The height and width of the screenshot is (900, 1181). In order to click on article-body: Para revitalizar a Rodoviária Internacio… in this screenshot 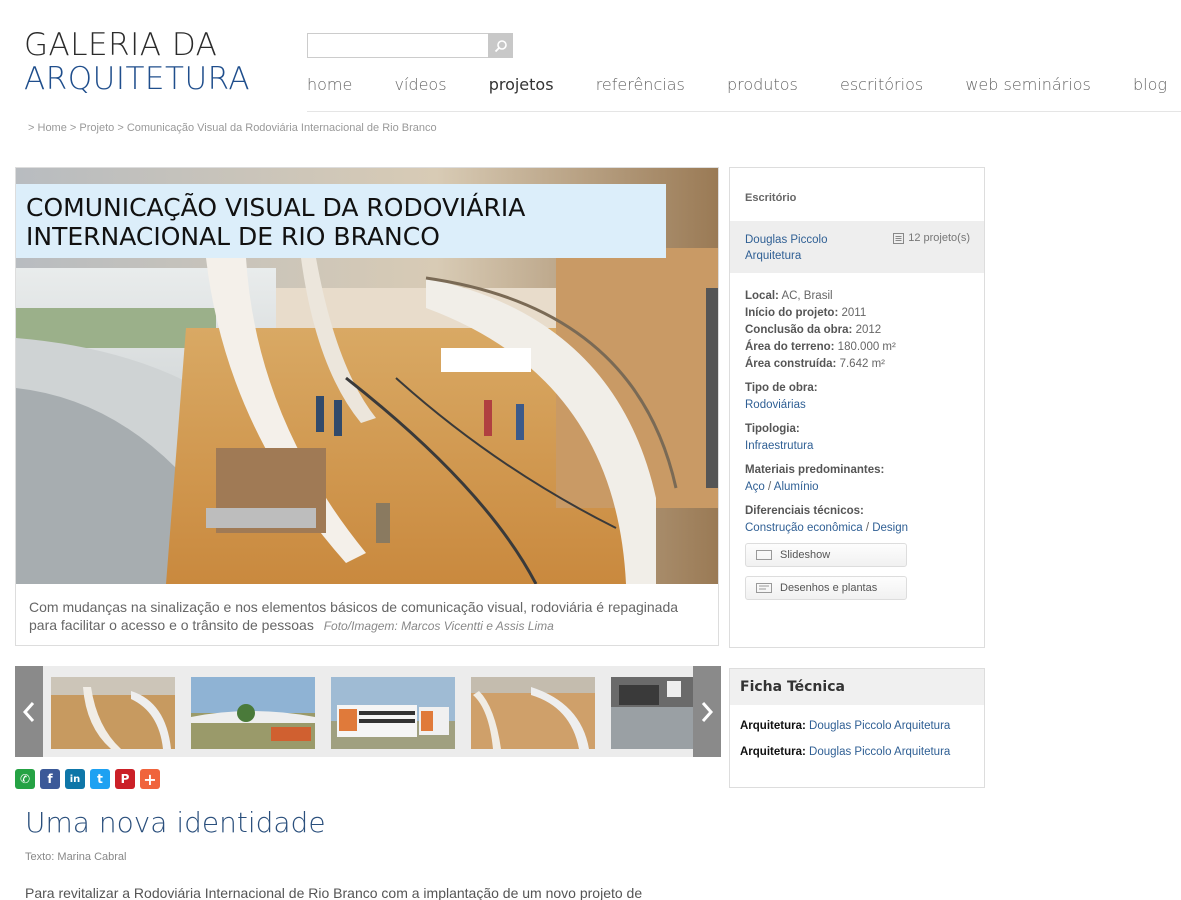, I will do `click(334, 892)`.